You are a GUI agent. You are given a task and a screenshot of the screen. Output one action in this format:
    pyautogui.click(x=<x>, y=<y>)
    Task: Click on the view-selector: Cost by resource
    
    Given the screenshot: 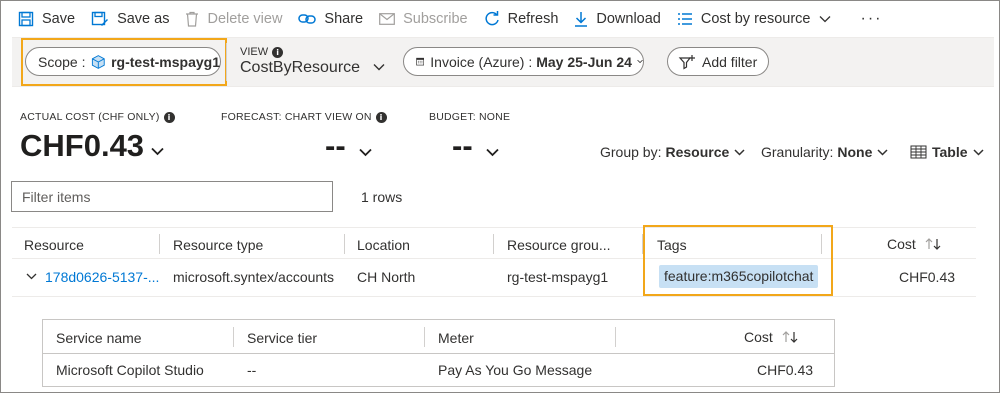 What is the action you would take?
    pyautogui.click(x=758, y=19)
    